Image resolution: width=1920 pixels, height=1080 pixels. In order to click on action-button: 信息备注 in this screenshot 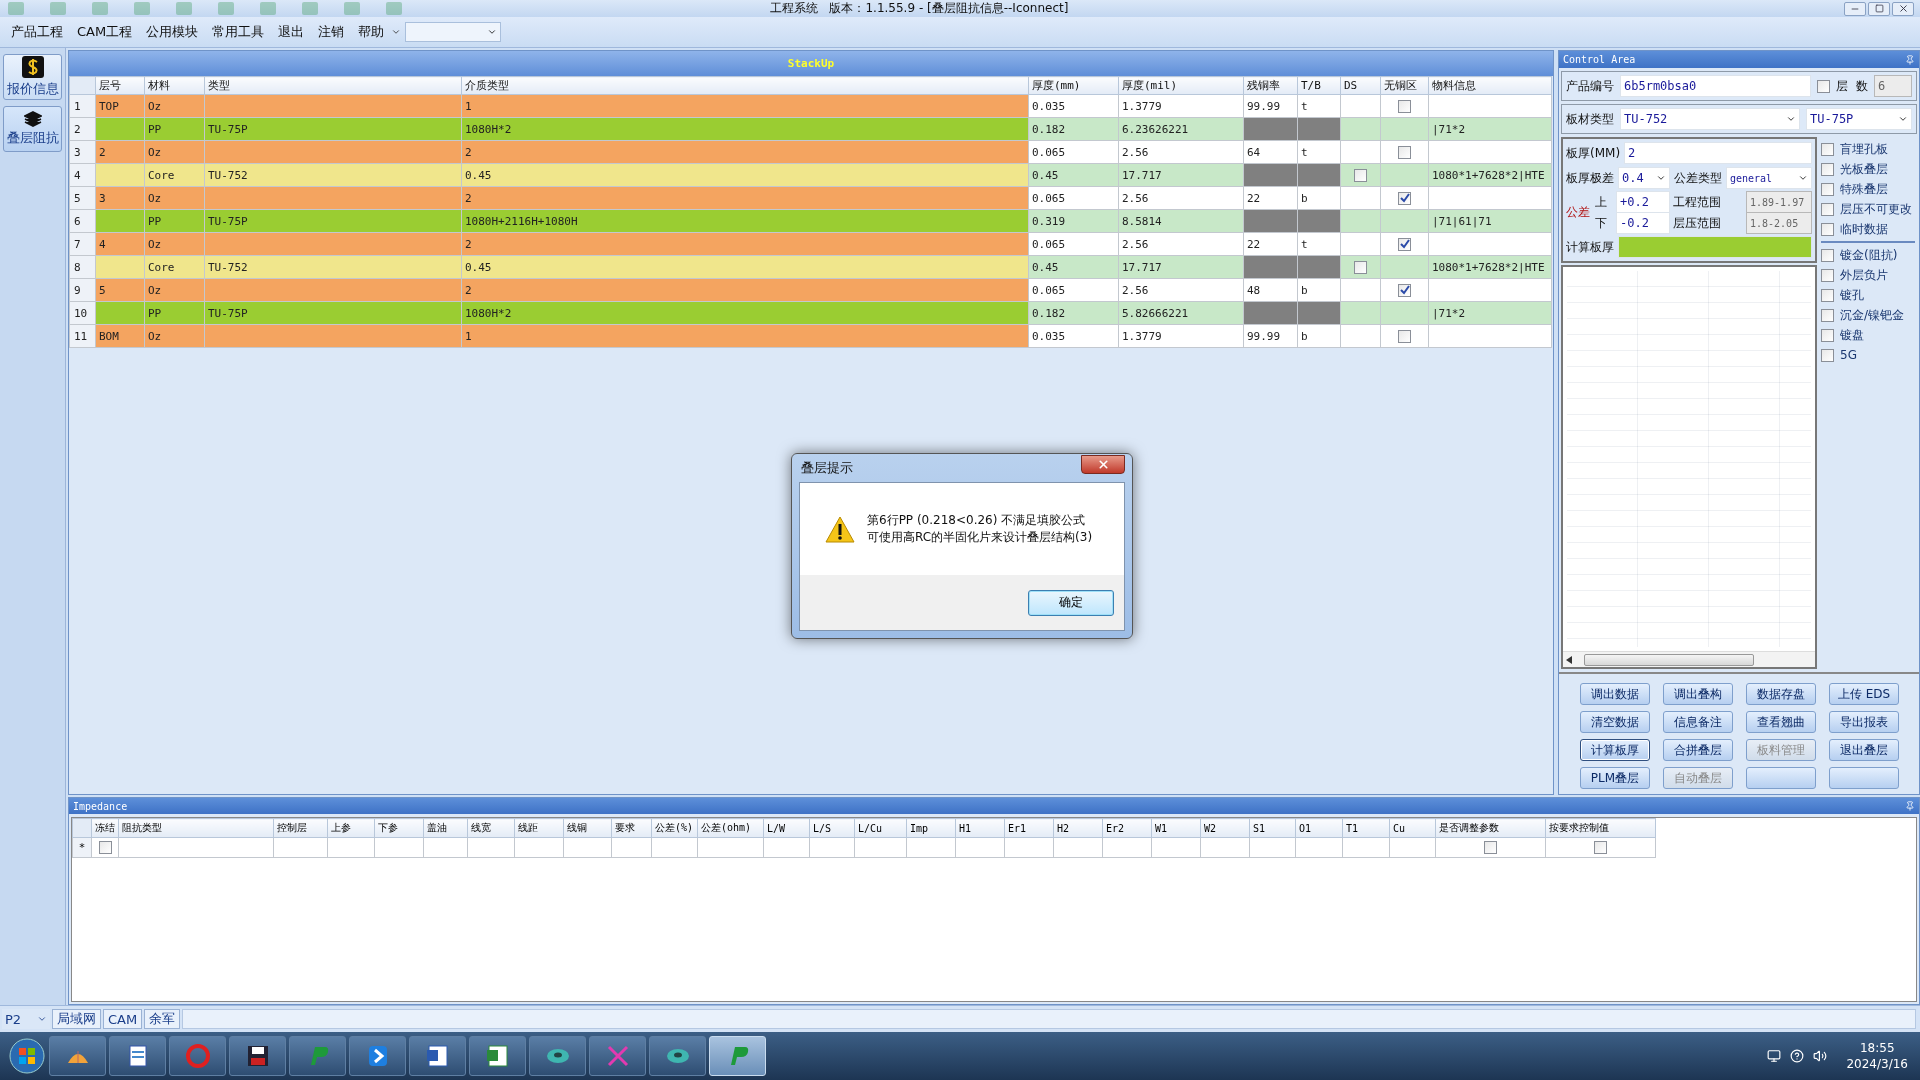, I will do `click(1698, 722)`.